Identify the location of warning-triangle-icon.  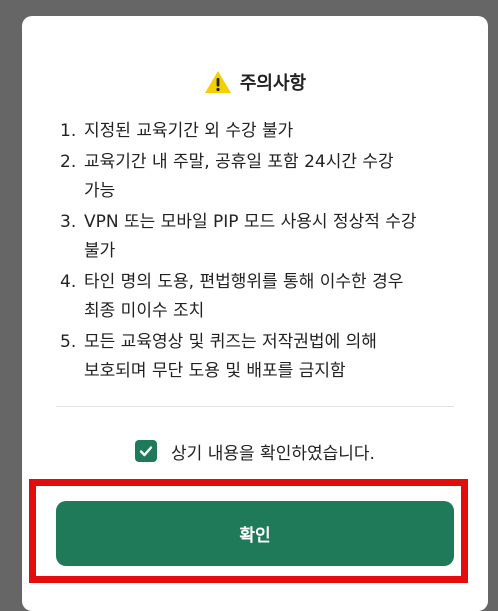
(217, 82).